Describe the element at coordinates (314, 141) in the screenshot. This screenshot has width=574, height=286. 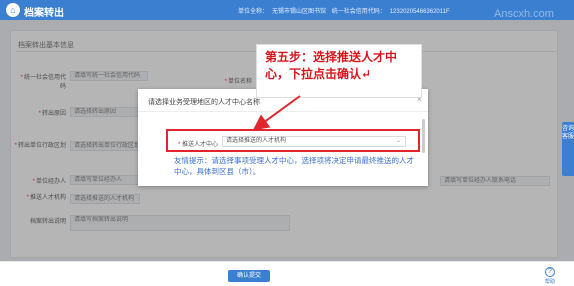
I see `talent-center-select: 请选择推送的人才机构 ⌄` at that location.